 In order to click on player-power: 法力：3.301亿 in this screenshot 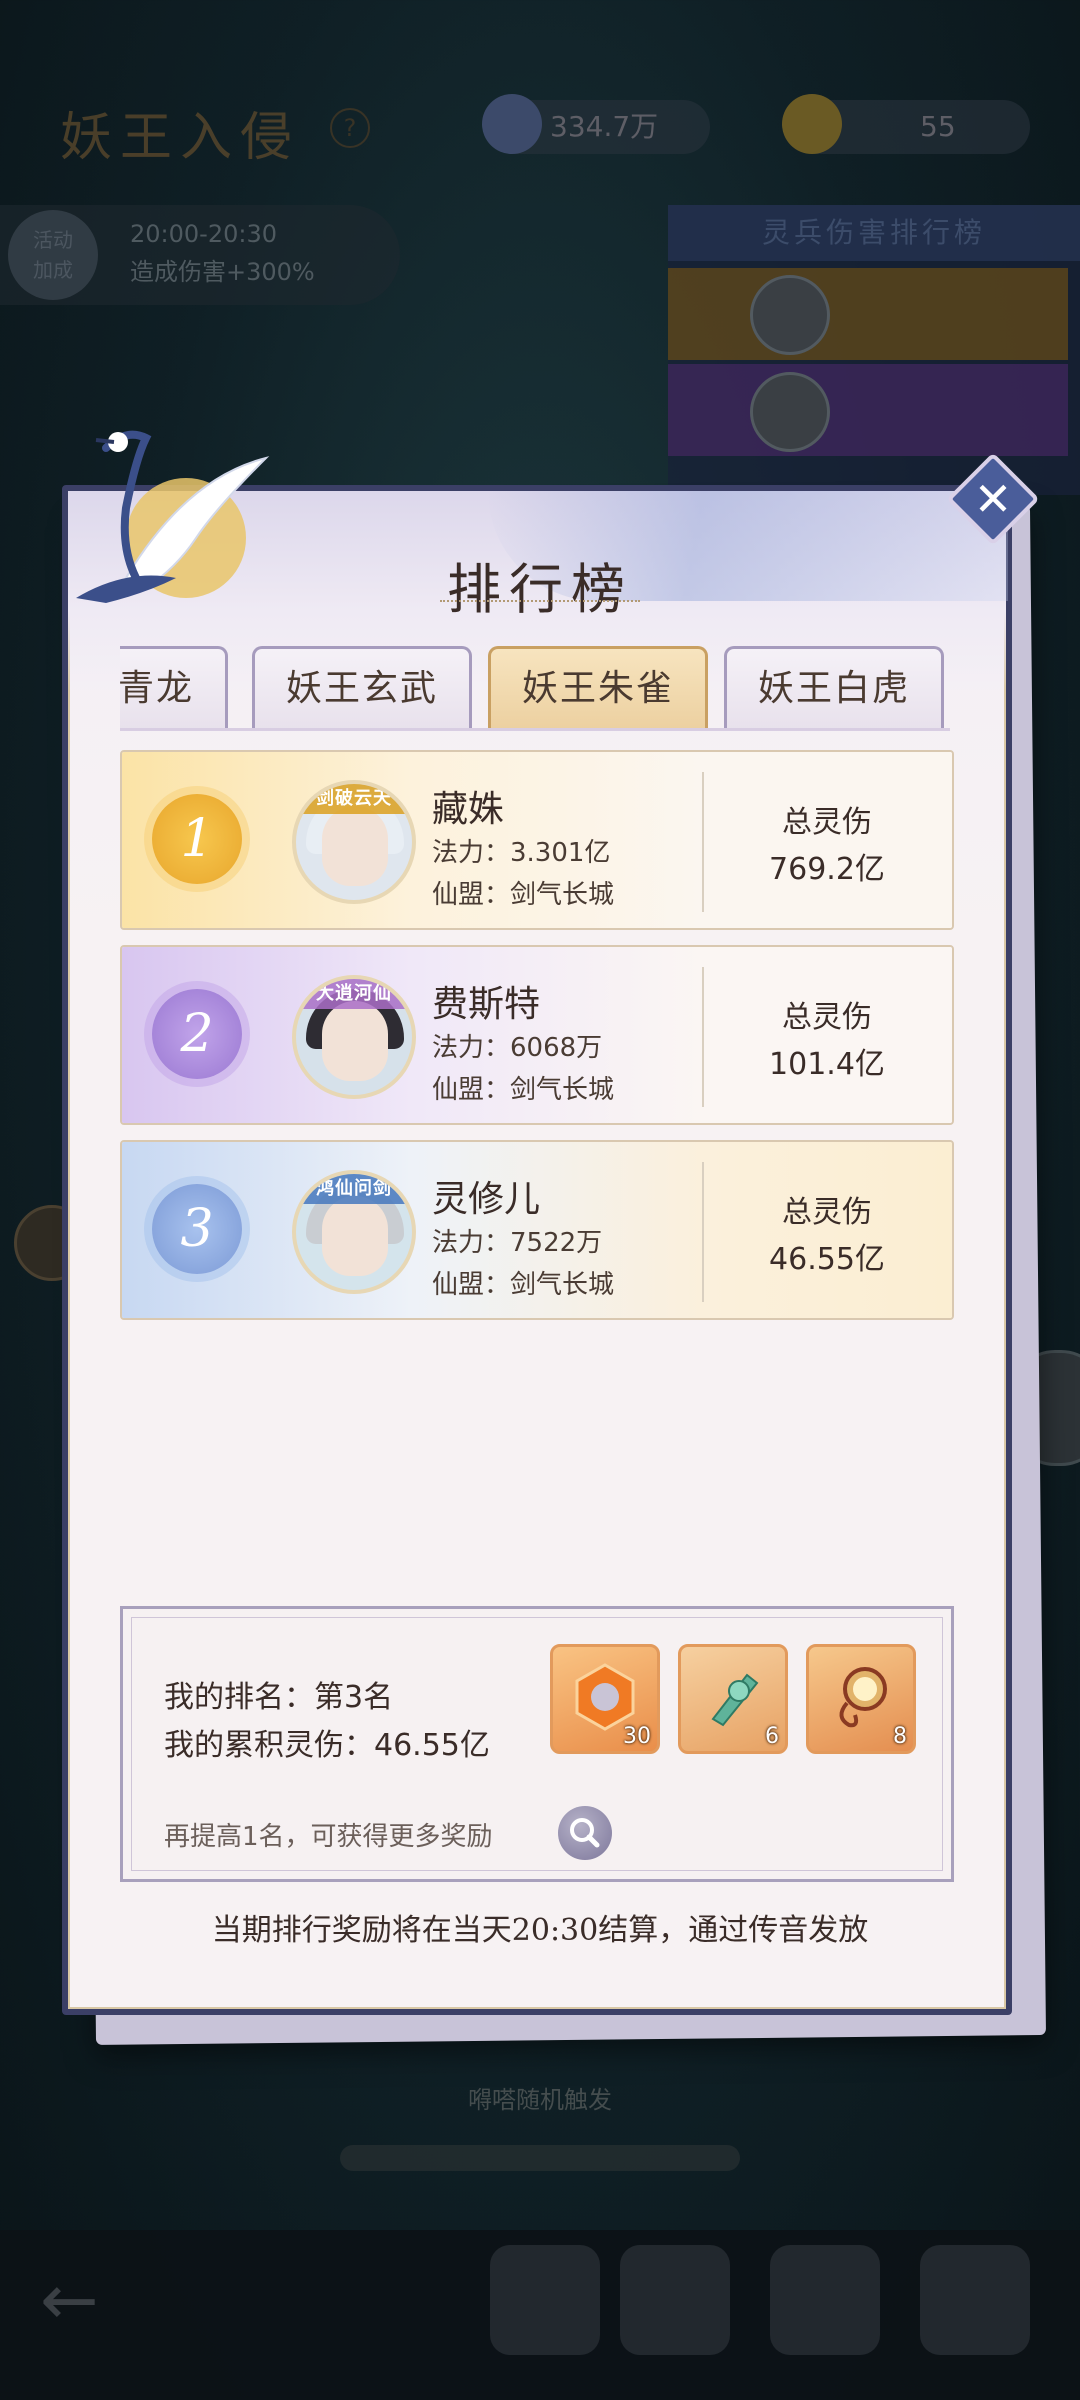, I will do `click(521, 853)`.